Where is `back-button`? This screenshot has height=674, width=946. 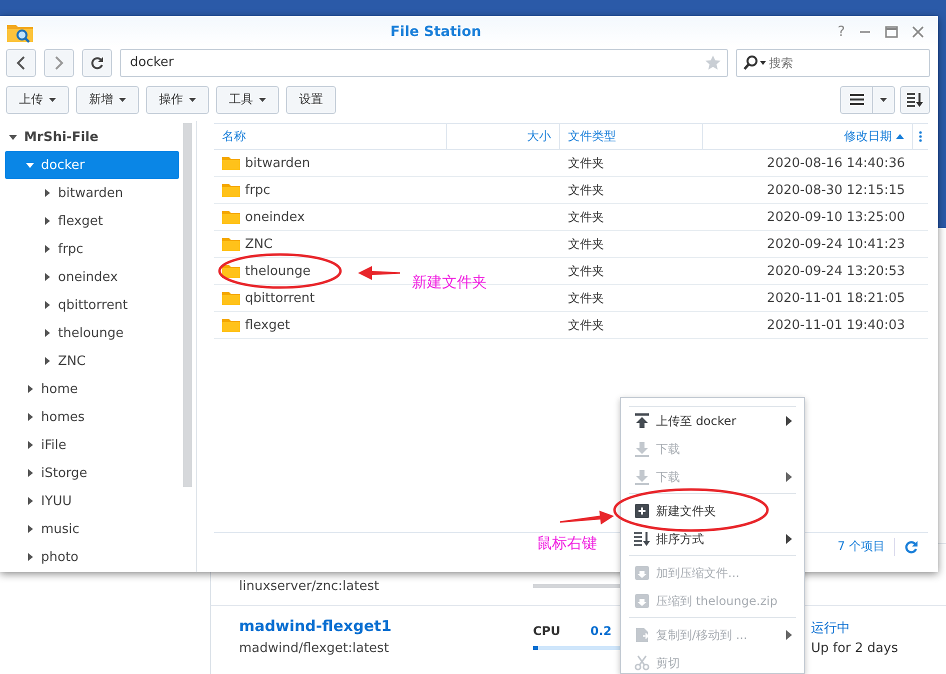
back-button is located at coordinates (21, 62).